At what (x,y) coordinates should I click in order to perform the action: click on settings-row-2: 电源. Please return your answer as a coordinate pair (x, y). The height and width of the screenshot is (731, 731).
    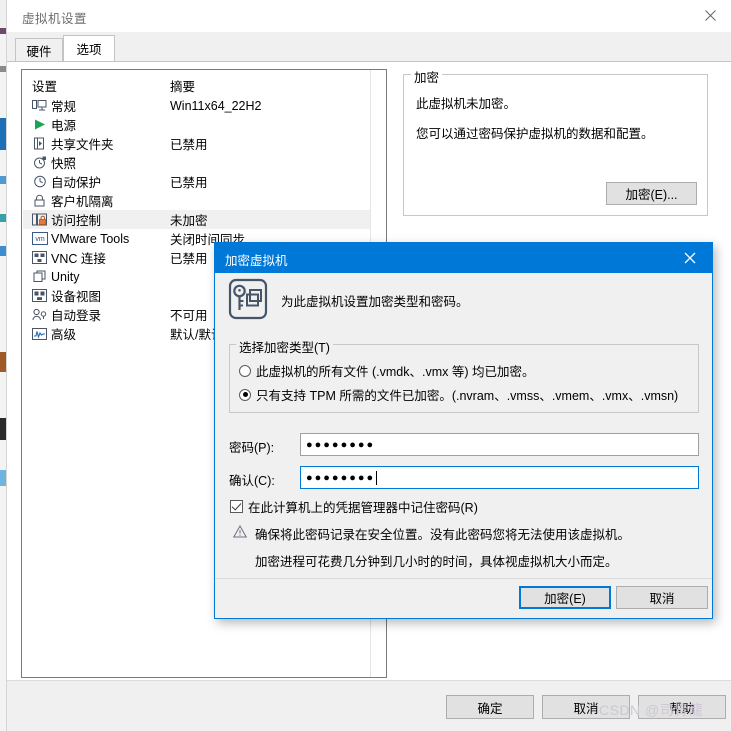
    Looking at the image, I should click on (204, 124).